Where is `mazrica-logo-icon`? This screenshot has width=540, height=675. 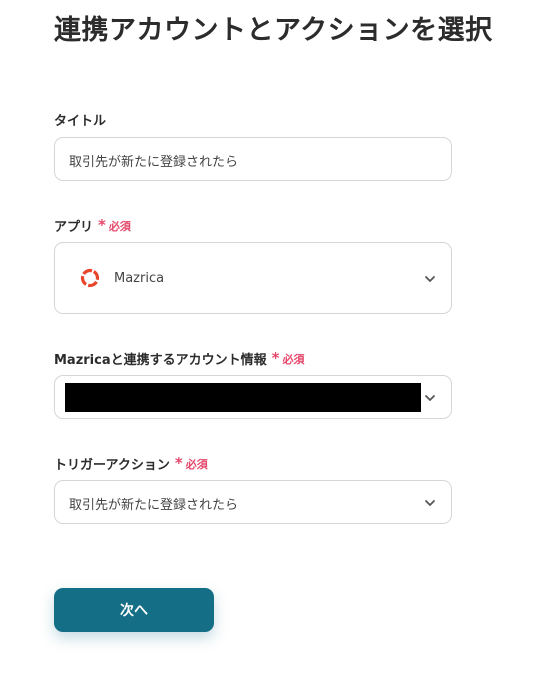
mazrica-logo-icon is located at coordinates (90, 278).